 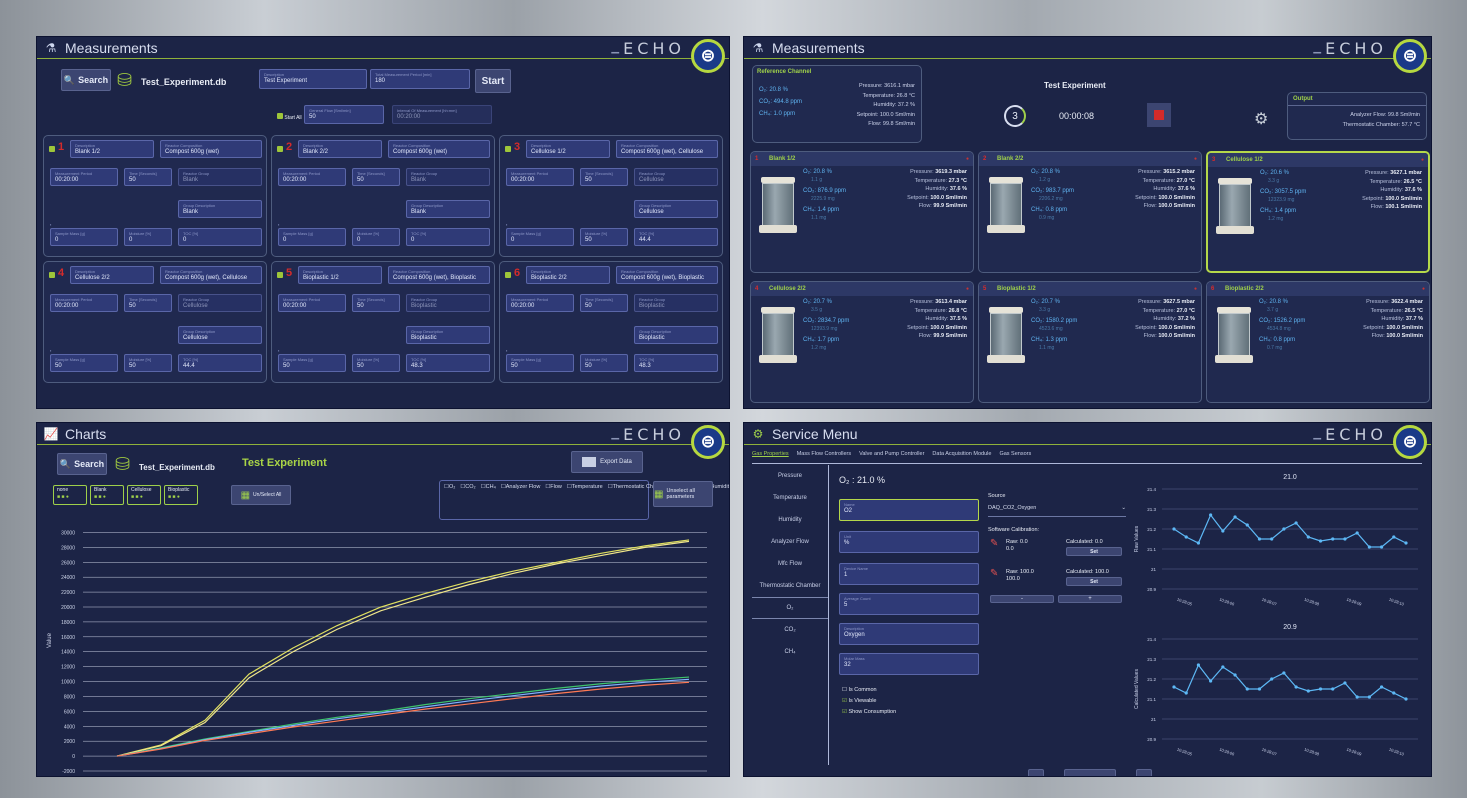 I want to click on molar-mass-field: Molar Mass 32, so click(x=909, y=664).